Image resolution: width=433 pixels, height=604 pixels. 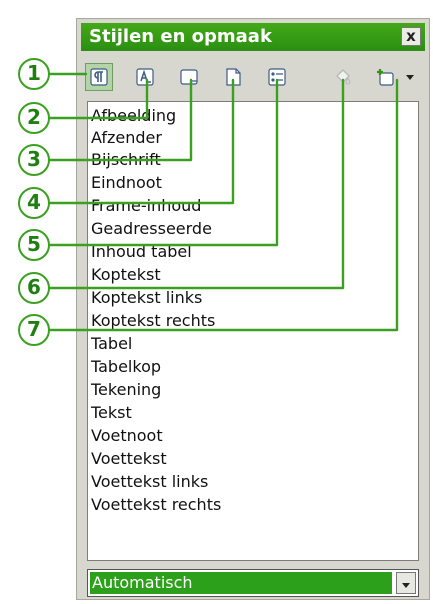 What do you see at coordinates (34, 330) in the screenshot?
I see `callout-7: 7` at bounding box center [34, 330].